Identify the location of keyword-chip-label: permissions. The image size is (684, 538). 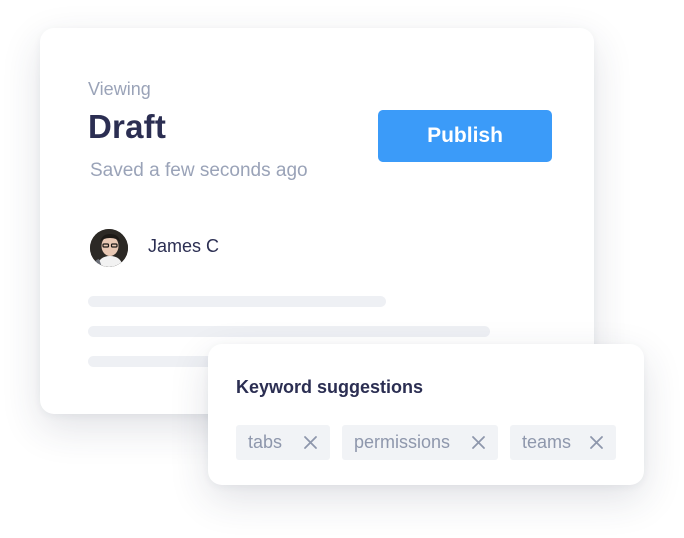
(402, 442).